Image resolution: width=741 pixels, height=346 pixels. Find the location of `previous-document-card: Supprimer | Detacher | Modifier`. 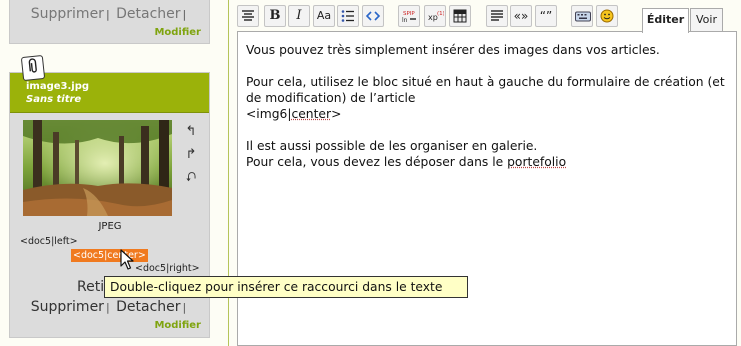

previous-document-card: Supprimer | Detacher | Modifier is located at coordinates (109, 22).